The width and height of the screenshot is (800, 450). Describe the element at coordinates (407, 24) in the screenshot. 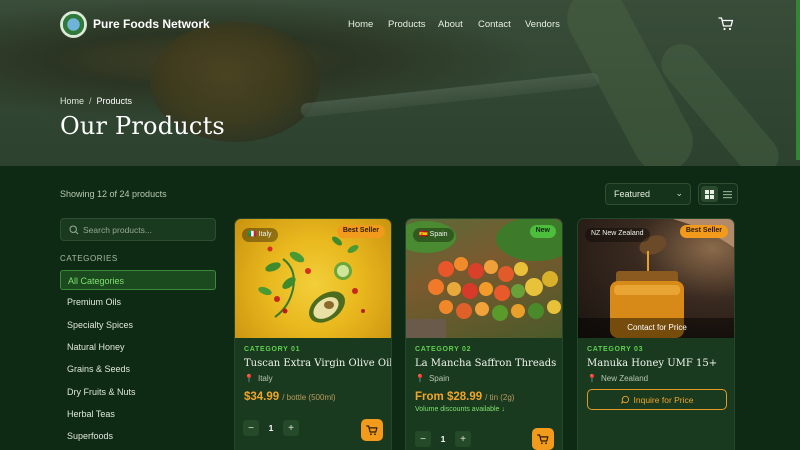

I see `nav-link-products: Products` at that location.